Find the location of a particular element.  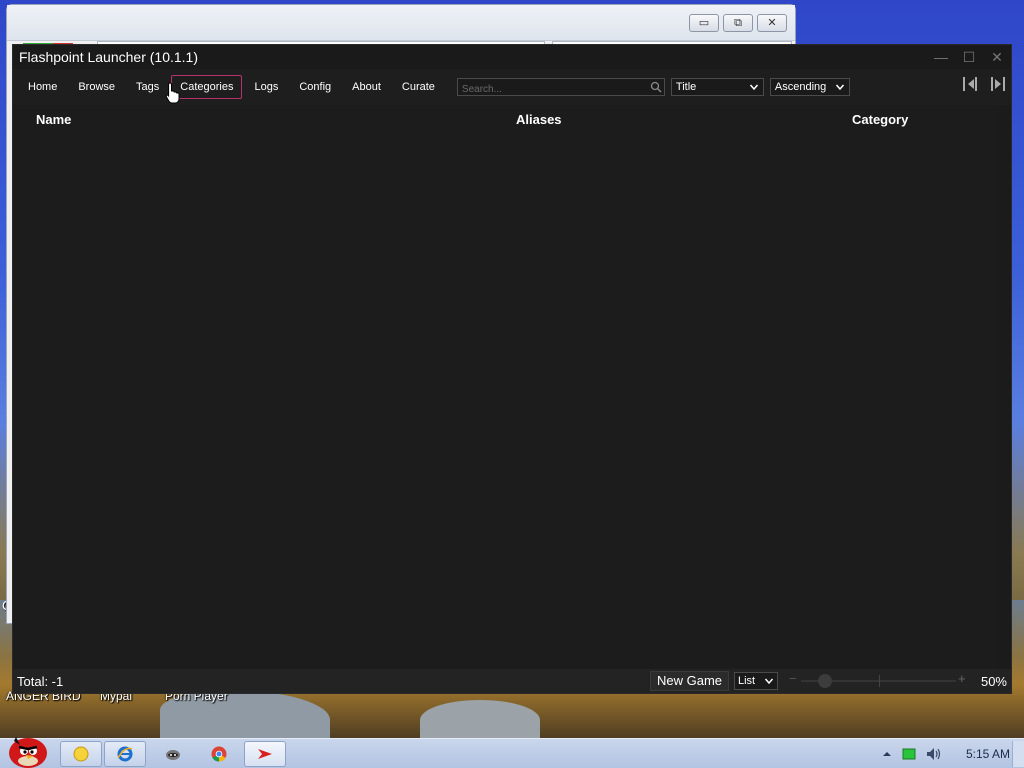

sort-field-value: Title is located at coordinates (686, 87).